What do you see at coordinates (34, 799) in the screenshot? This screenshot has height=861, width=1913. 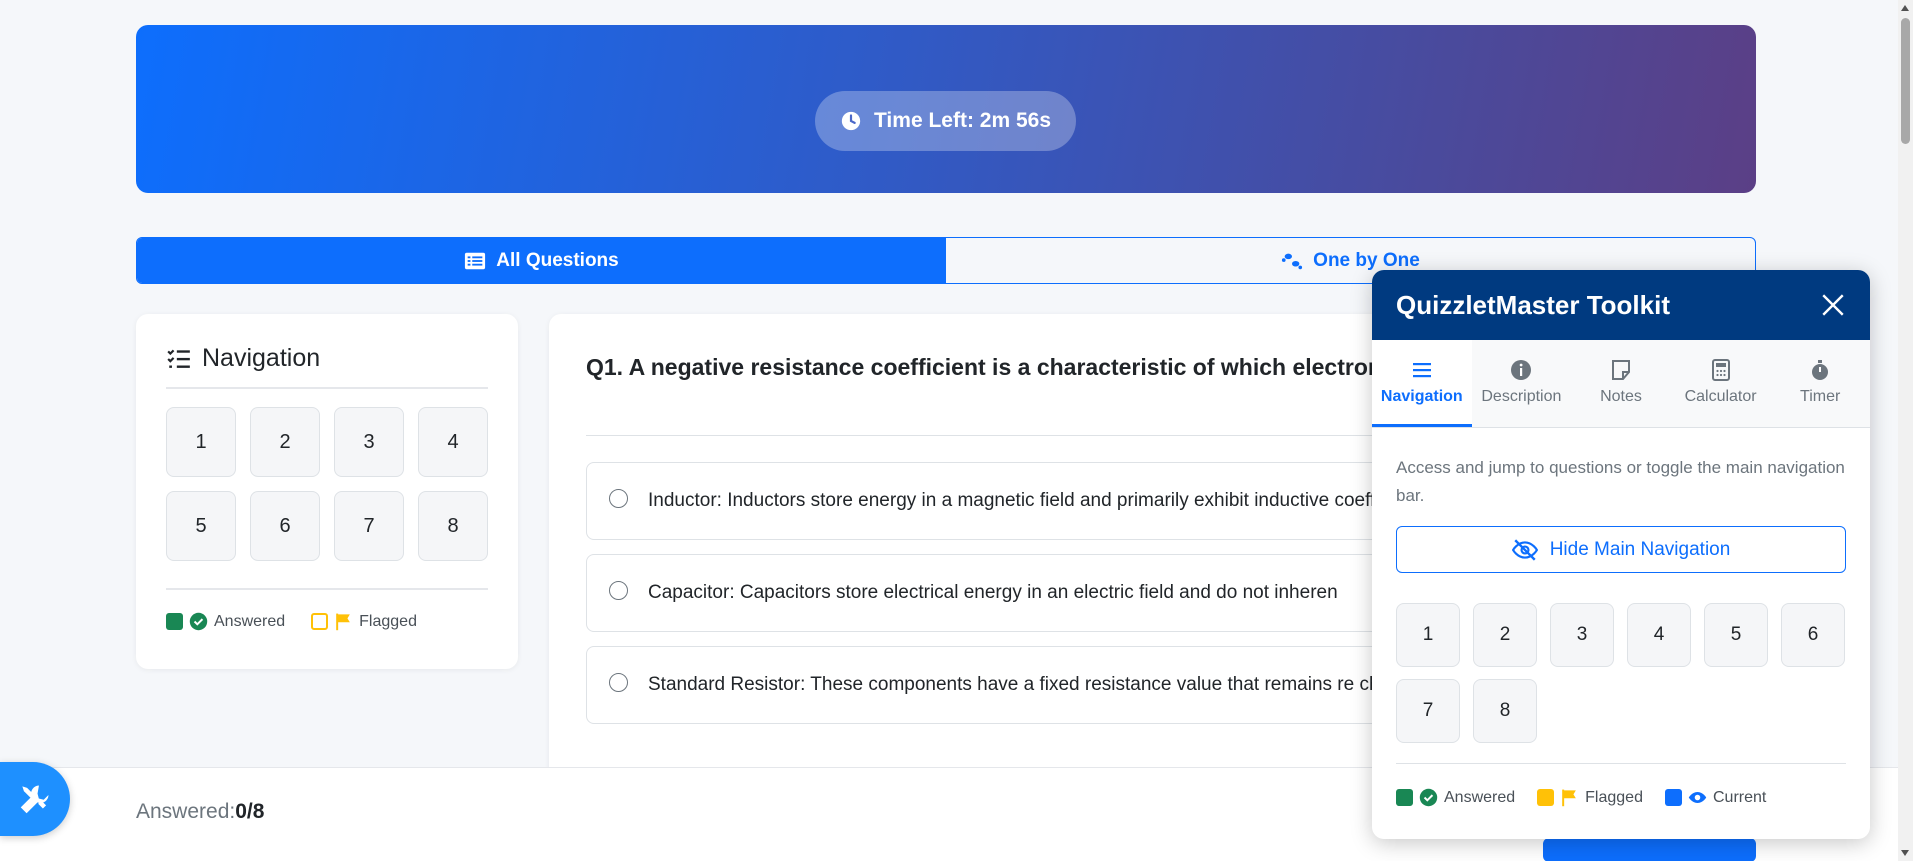 I see `tools-icon` at bounding box center [34, 799].